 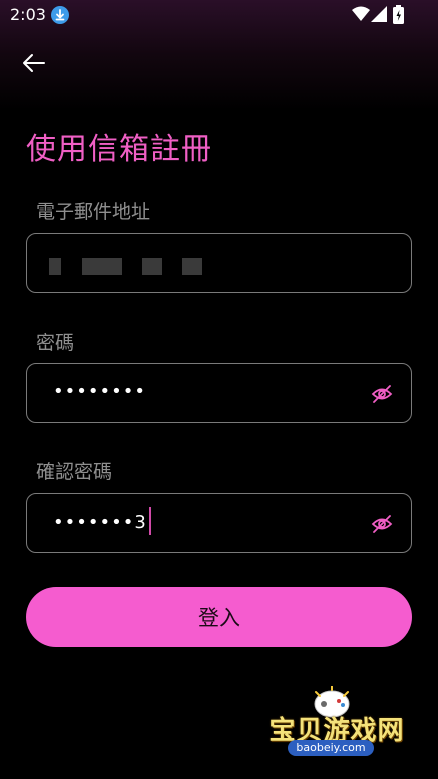 What do you see at coordinates (331, 748) in the screenshot?
I see `watermark-url: baobeiy.com` at bounding box center [331, 748].